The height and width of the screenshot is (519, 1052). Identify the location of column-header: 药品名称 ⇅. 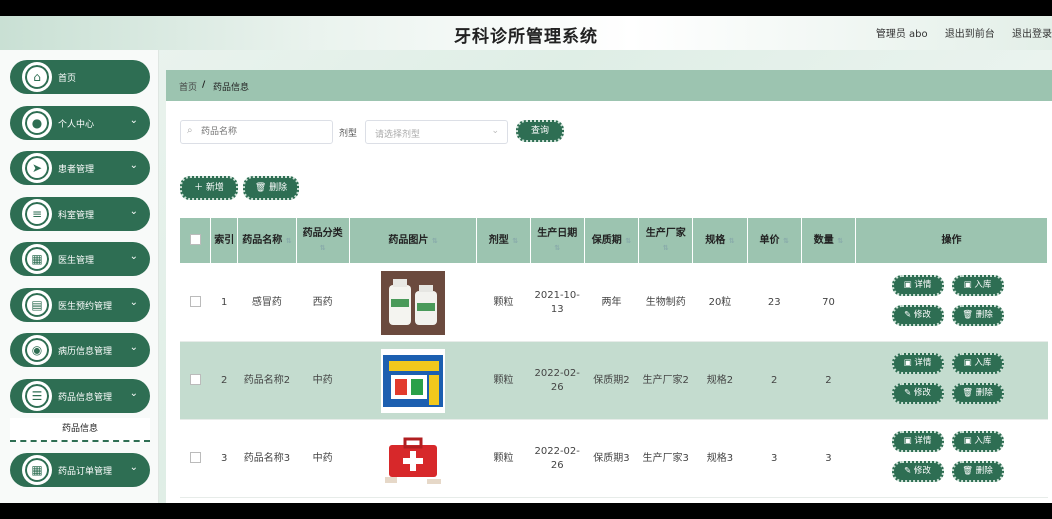
(267, 240).